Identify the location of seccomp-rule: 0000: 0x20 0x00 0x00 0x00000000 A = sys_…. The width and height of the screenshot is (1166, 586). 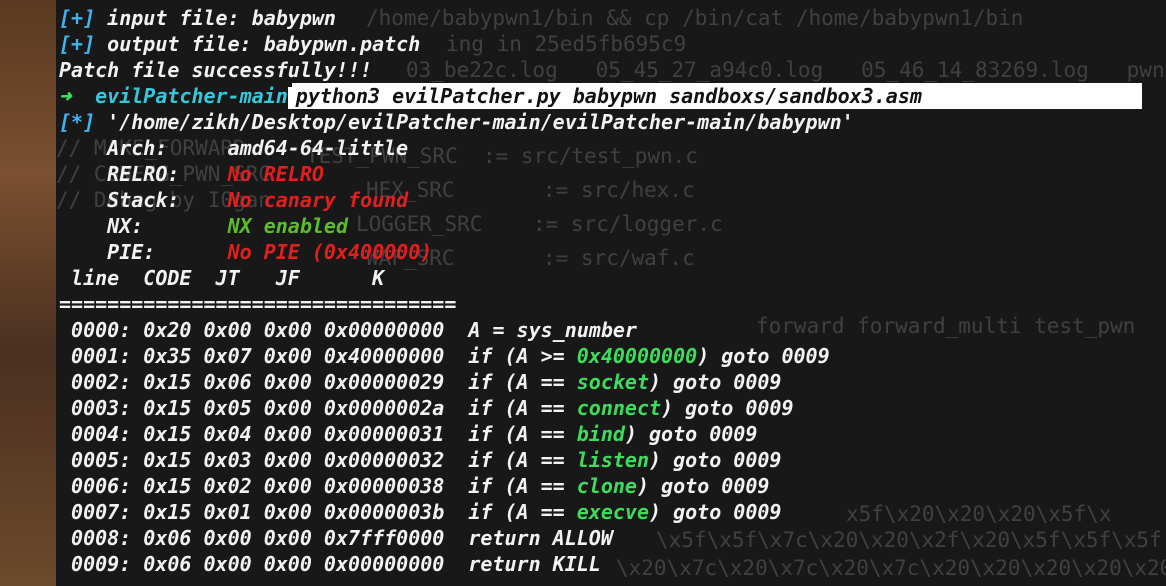
(348, 330).